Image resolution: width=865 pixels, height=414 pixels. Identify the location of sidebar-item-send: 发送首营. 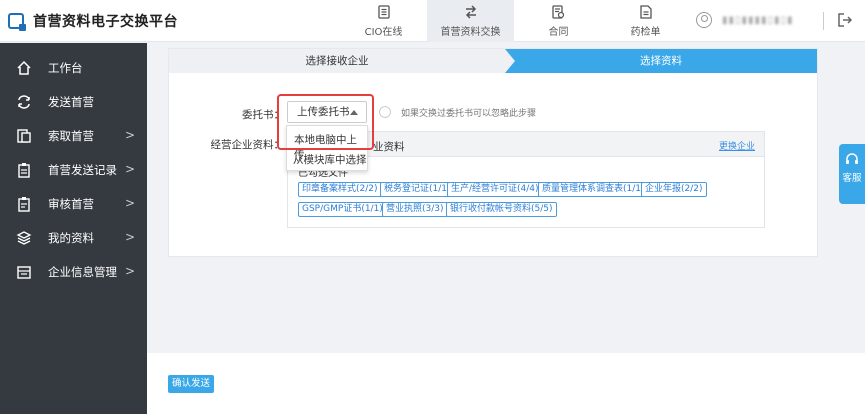
(73, 102).